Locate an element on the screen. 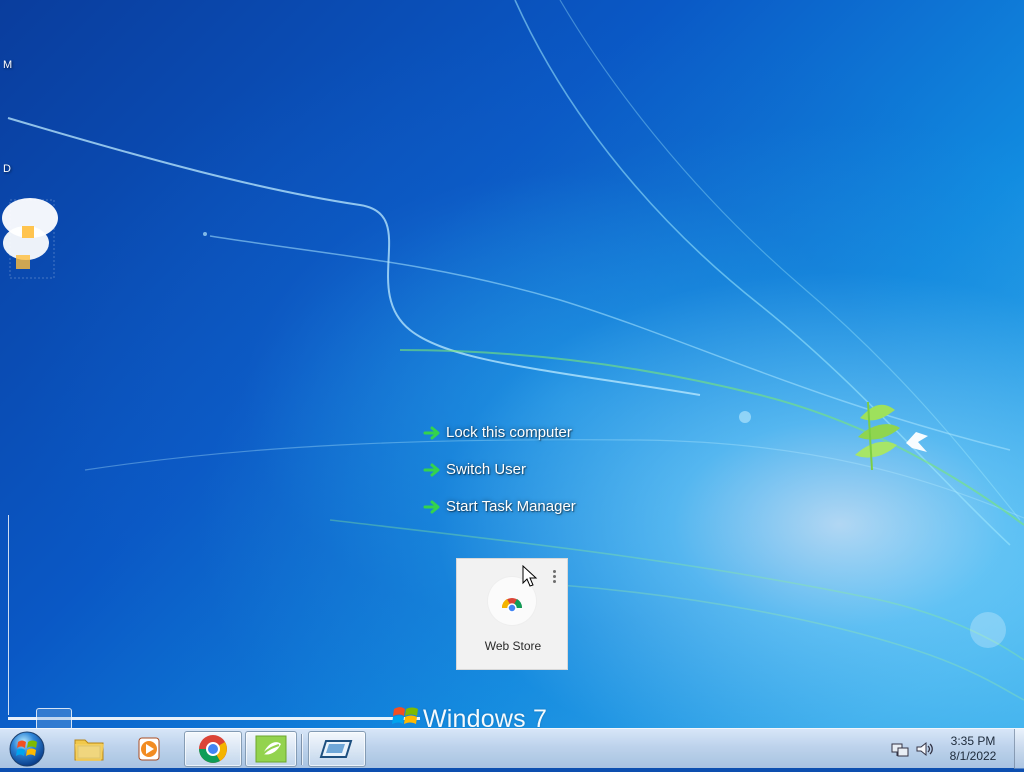  desktop-edge-label-m: M is located at coordinates (8, 65).